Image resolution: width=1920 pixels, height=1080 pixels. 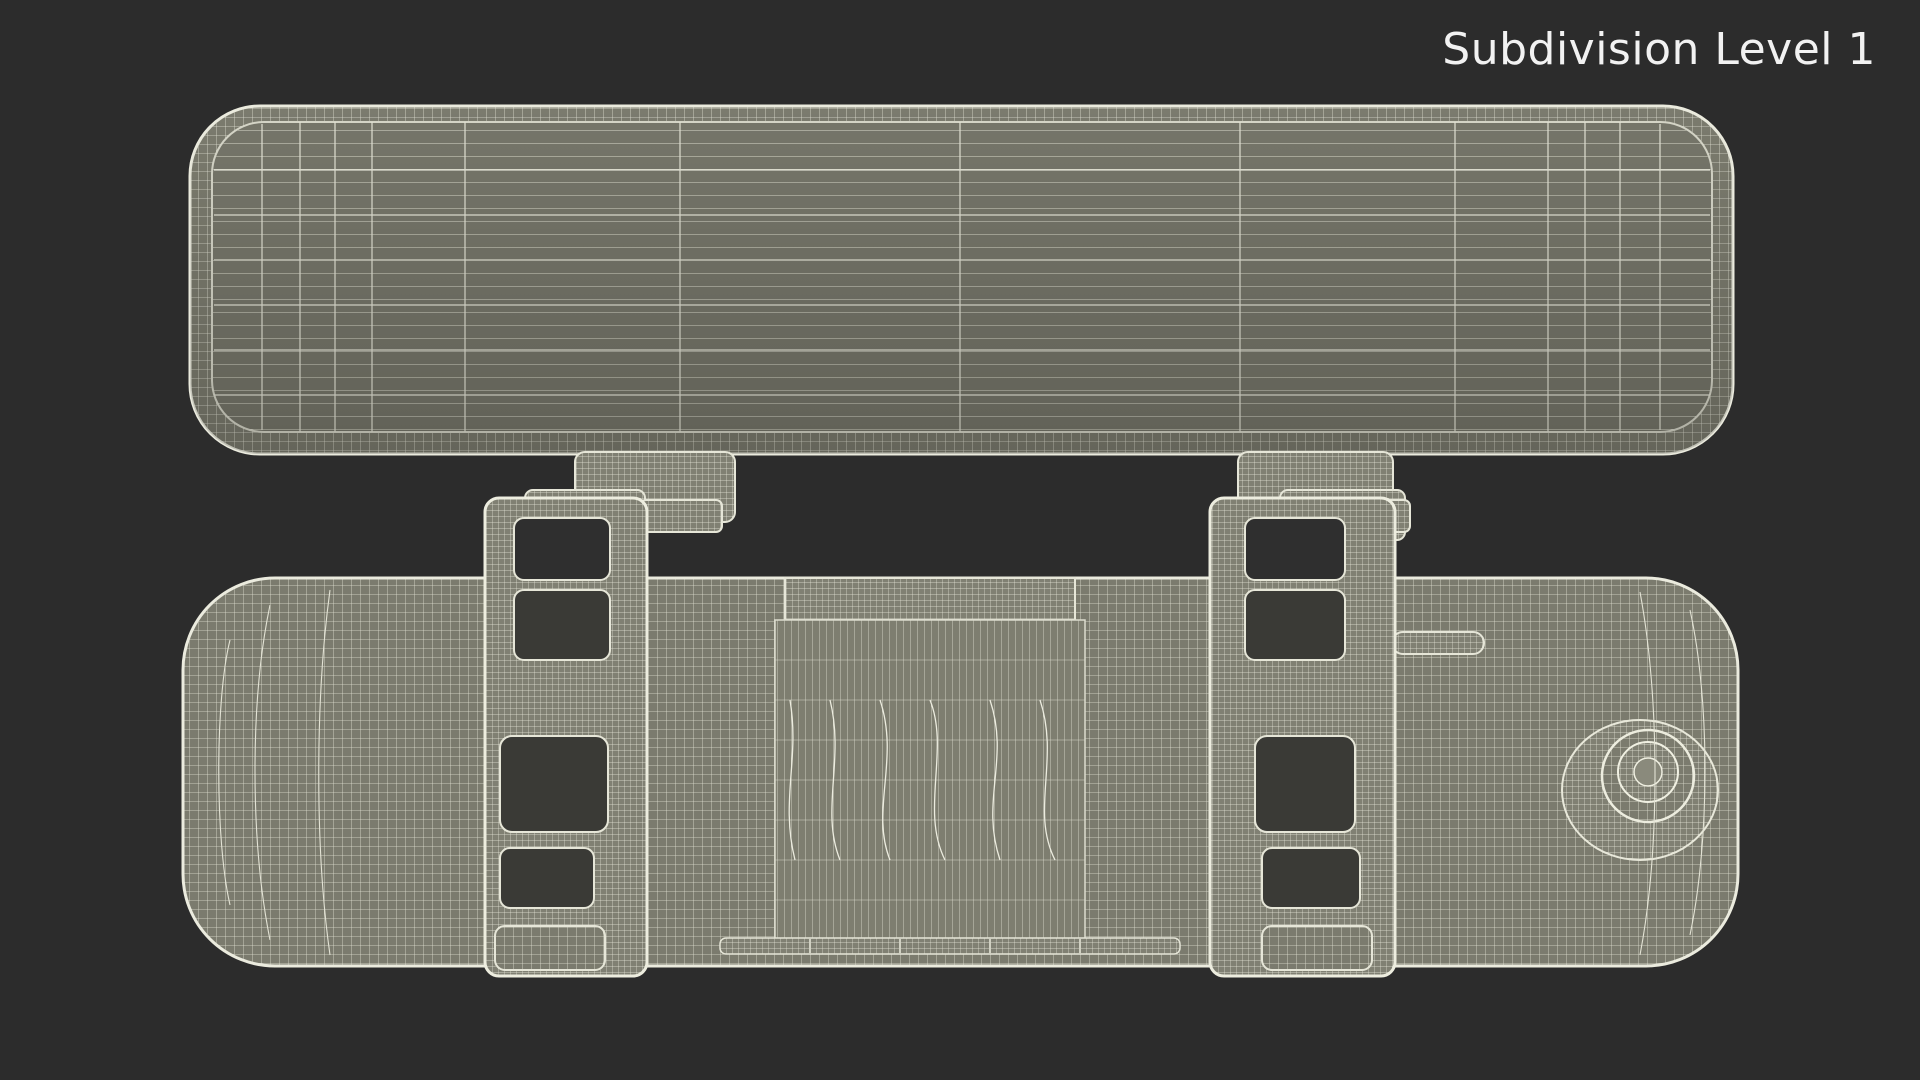 What do you see at coordinates (930, 785) in the screenshot?
I see `center-panel` at bounding box center [930, 785].